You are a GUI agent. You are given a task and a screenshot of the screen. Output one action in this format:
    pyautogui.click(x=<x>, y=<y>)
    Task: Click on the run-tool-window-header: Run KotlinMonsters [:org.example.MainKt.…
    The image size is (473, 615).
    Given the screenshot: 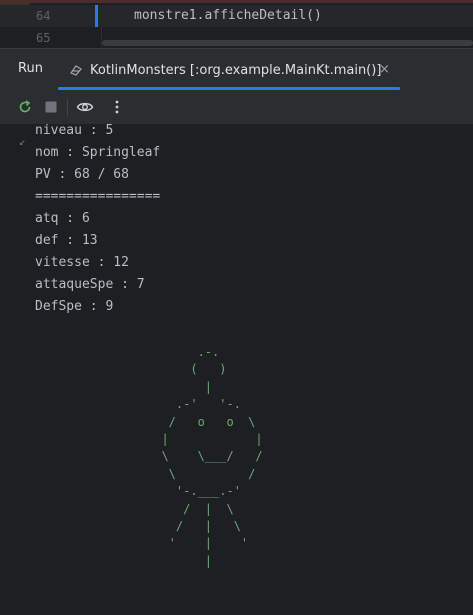 What is the action you would take?
    pyautogui.click(x=236, y=69)
    